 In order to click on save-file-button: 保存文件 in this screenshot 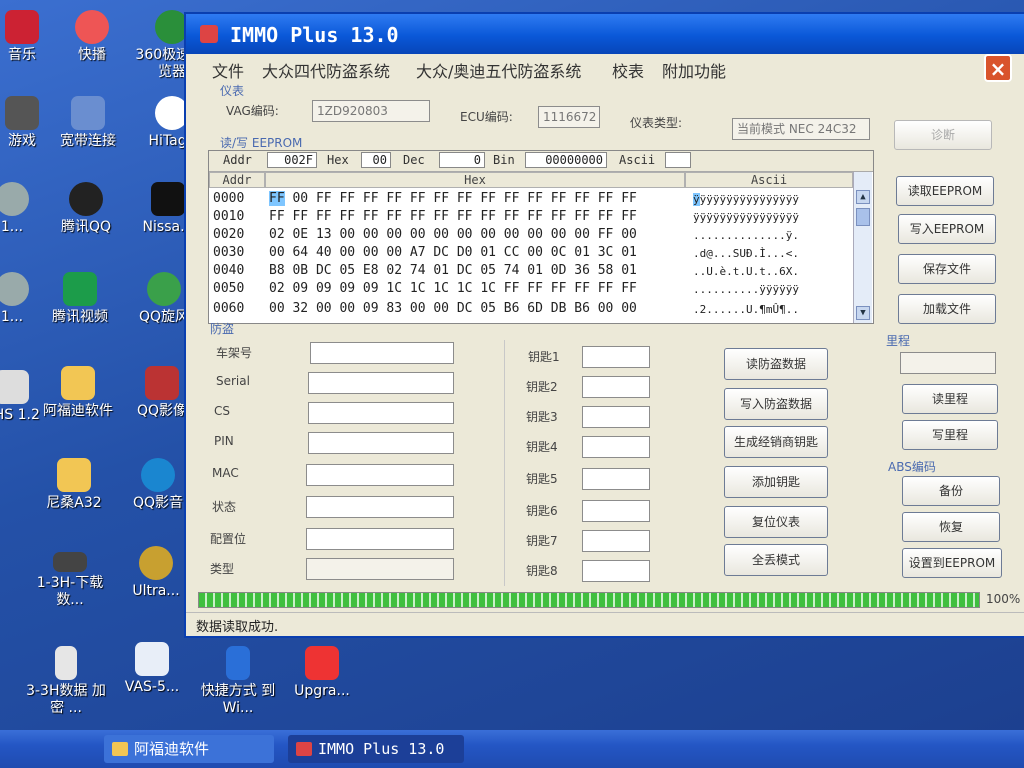, I will do `click(947, 269)`.